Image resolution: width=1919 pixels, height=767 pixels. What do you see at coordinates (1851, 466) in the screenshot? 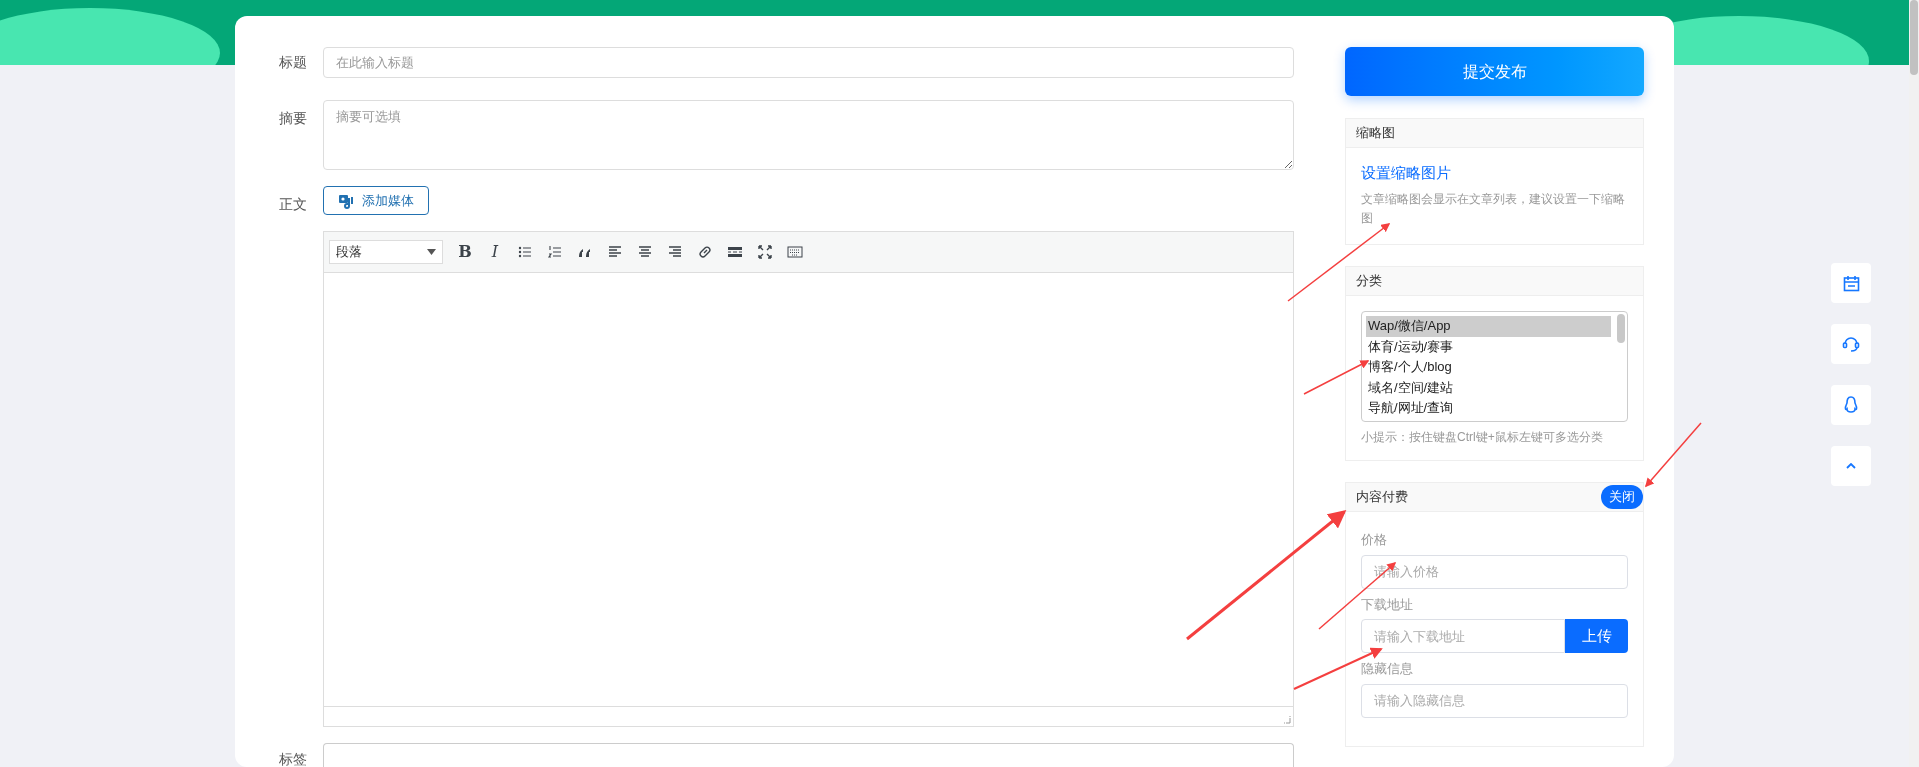
I see `chevron-up-icon` at bounding box center [1851, 466].